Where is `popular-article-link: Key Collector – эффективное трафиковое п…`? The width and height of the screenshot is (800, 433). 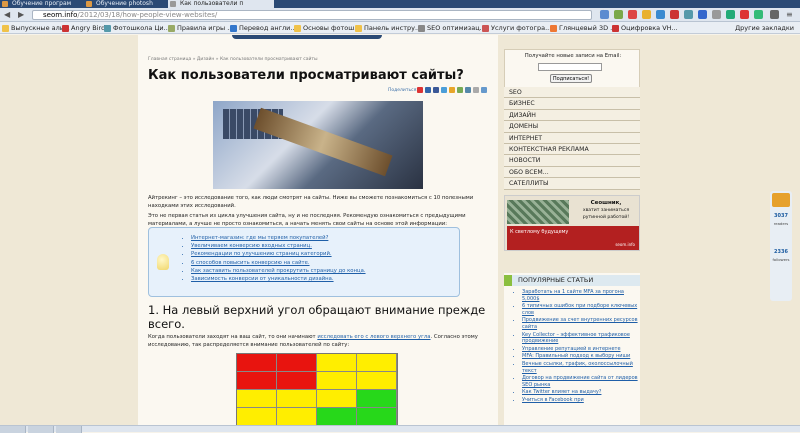
popular-article-link: Key Collector – эффективное трафиковое п… is located at coordinates (580, 338).